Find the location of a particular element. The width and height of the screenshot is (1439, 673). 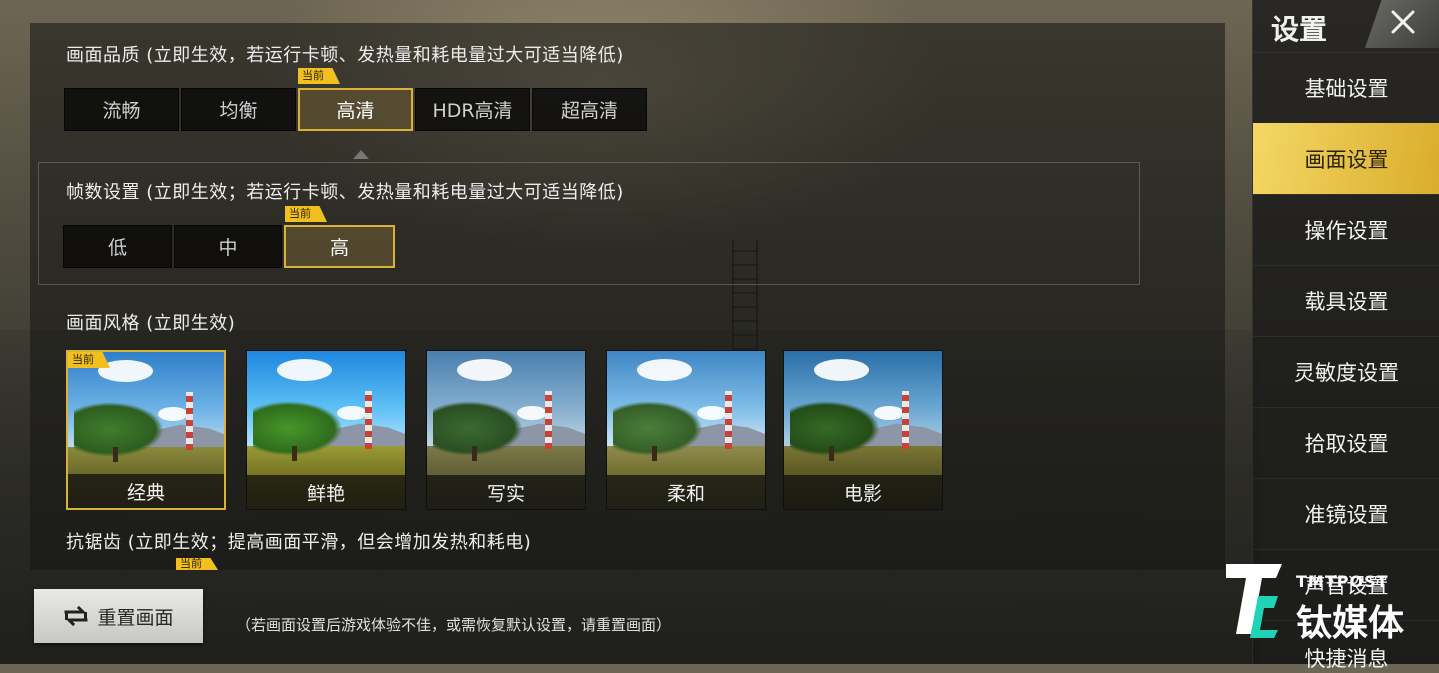

style-card-label: 鲜艳 is located at coordinates (326, 492).